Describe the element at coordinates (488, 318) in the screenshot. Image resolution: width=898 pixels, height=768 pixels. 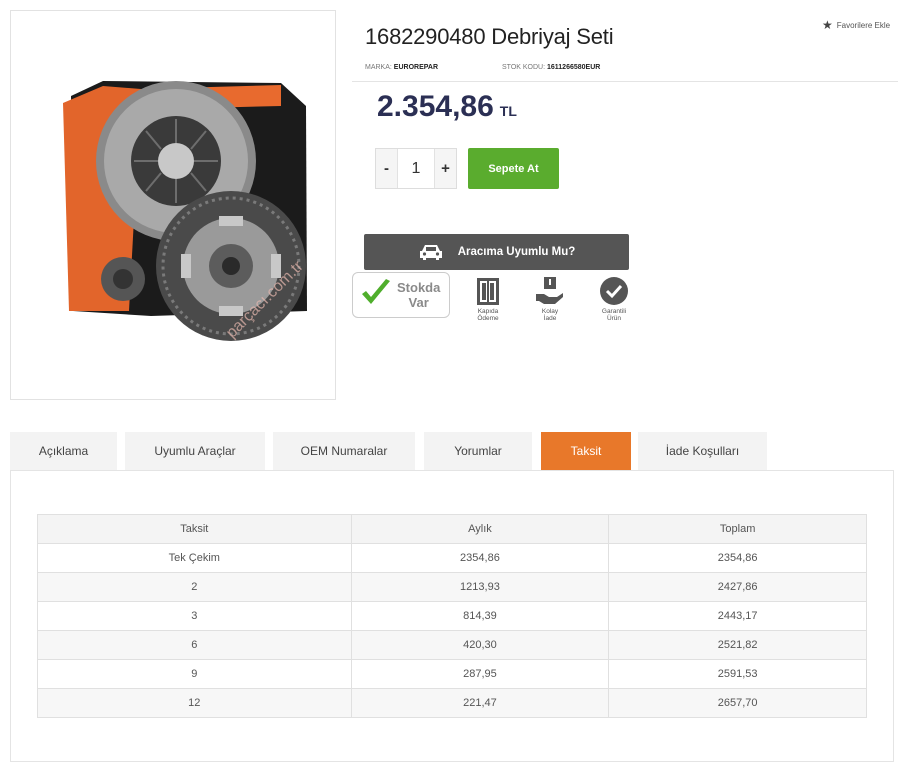
I see `door-line2: Ödeme` at that location.